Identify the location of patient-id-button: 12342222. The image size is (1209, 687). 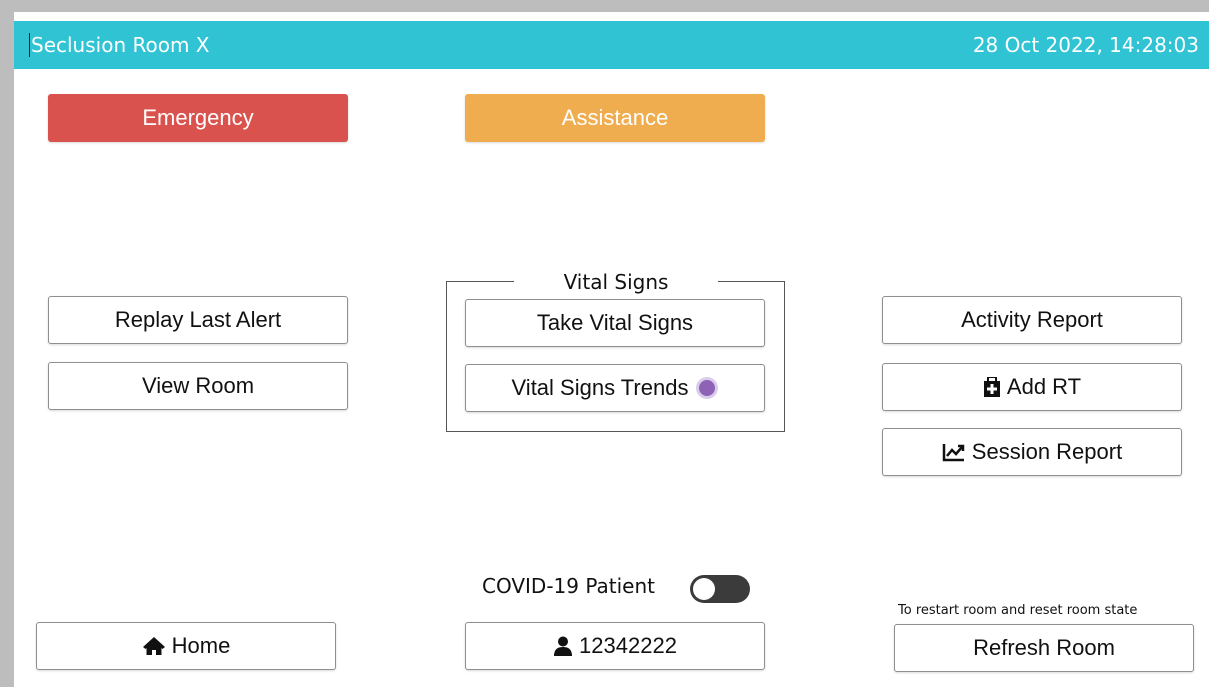
(615, 646).